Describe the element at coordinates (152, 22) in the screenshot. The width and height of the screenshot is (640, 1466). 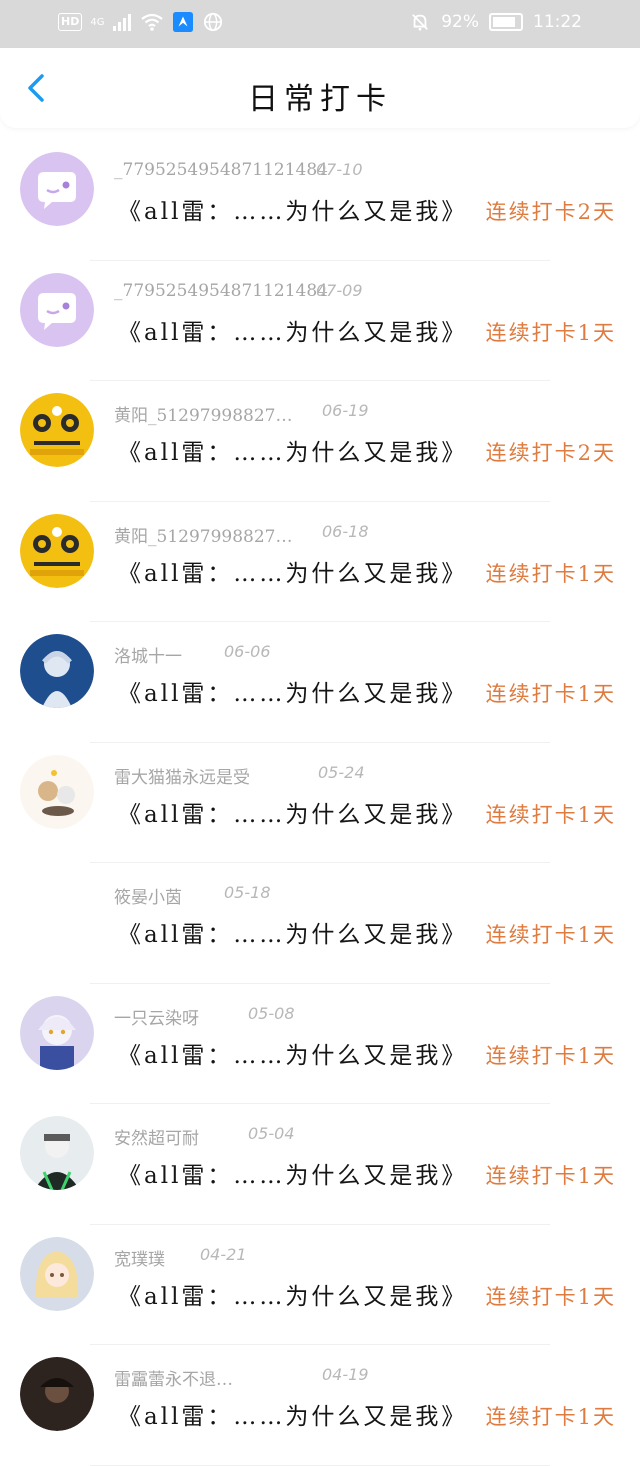
I see `wifi-icon` at that location.